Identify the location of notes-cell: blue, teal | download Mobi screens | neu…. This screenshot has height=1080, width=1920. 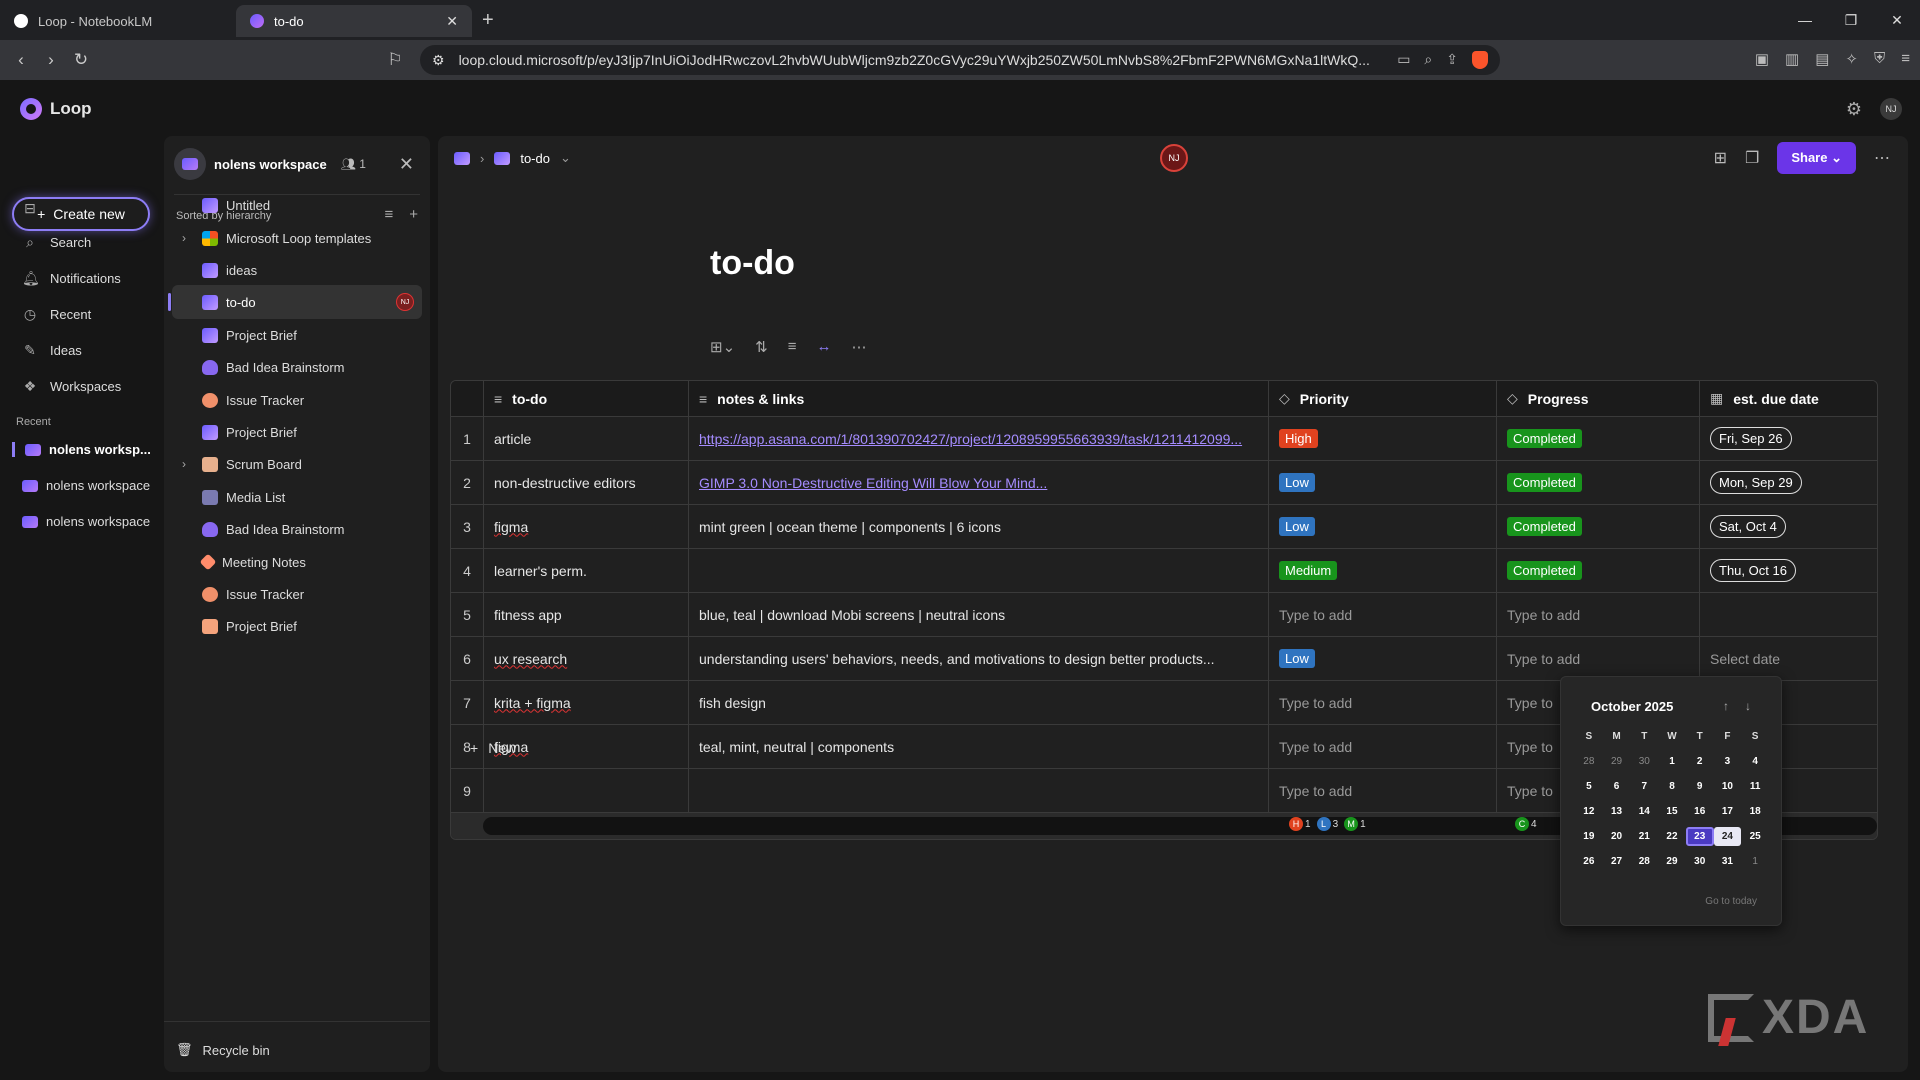
(979, 614).